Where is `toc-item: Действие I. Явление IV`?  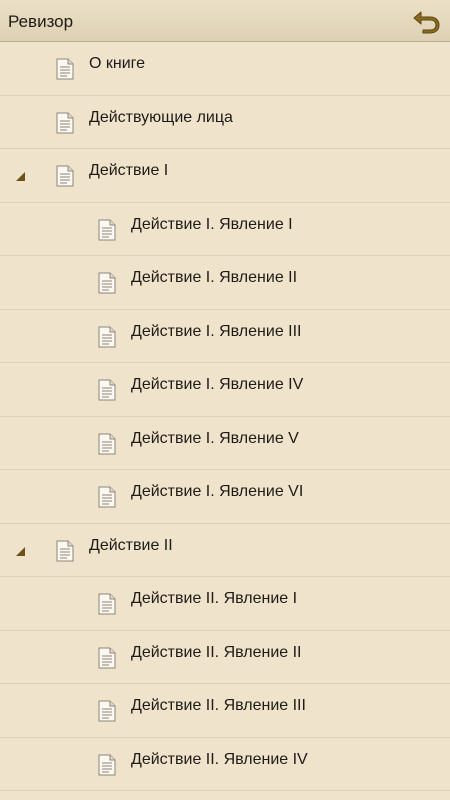 toc-item: Действие I. Явление IV is located at coordinates (225, 390).